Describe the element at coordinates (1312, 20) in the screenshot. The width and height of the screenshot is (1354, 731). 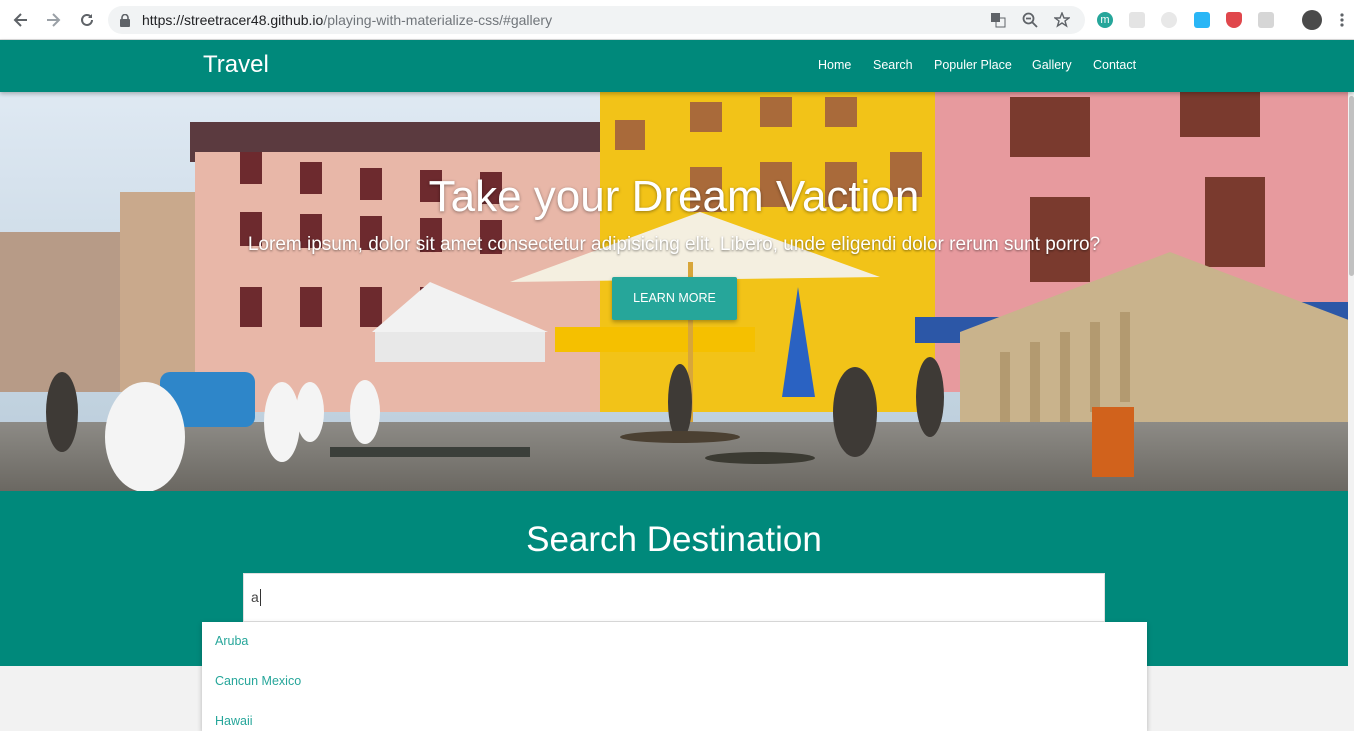
I see `avatar` at that location.